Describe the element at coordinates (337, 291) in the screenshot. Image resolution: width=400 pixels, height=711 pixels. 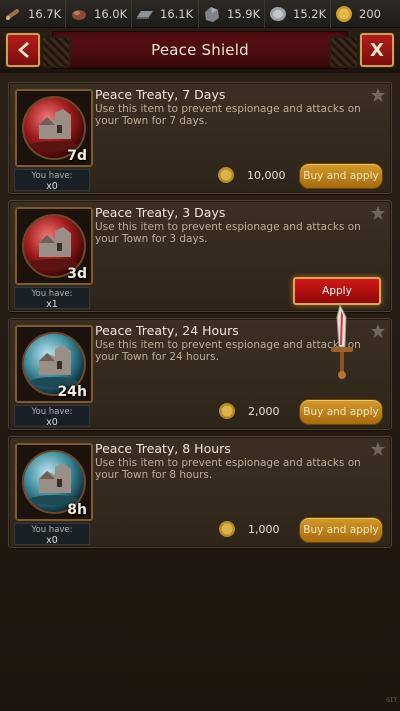
I see `apply-button: Apply` at that location.